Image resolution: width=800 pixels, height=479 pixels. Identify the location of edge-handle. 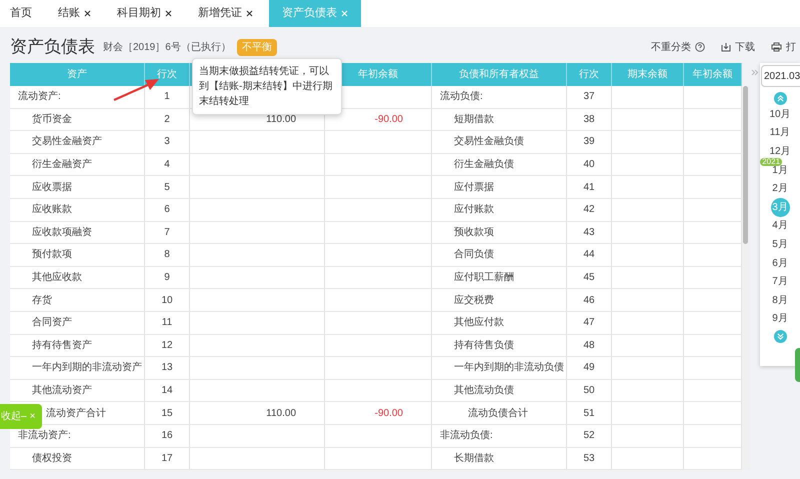
(797, 365).